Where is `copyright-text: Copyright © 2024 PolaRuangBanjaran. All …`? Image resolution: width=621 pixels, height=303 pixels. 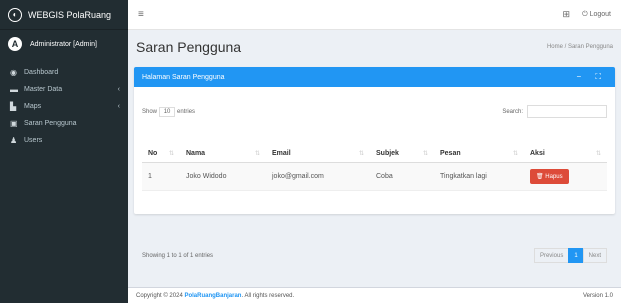
copyright-text: Copyright © 2024 PolaRuangBanjaran. All … is located at coordinates (215, 295).